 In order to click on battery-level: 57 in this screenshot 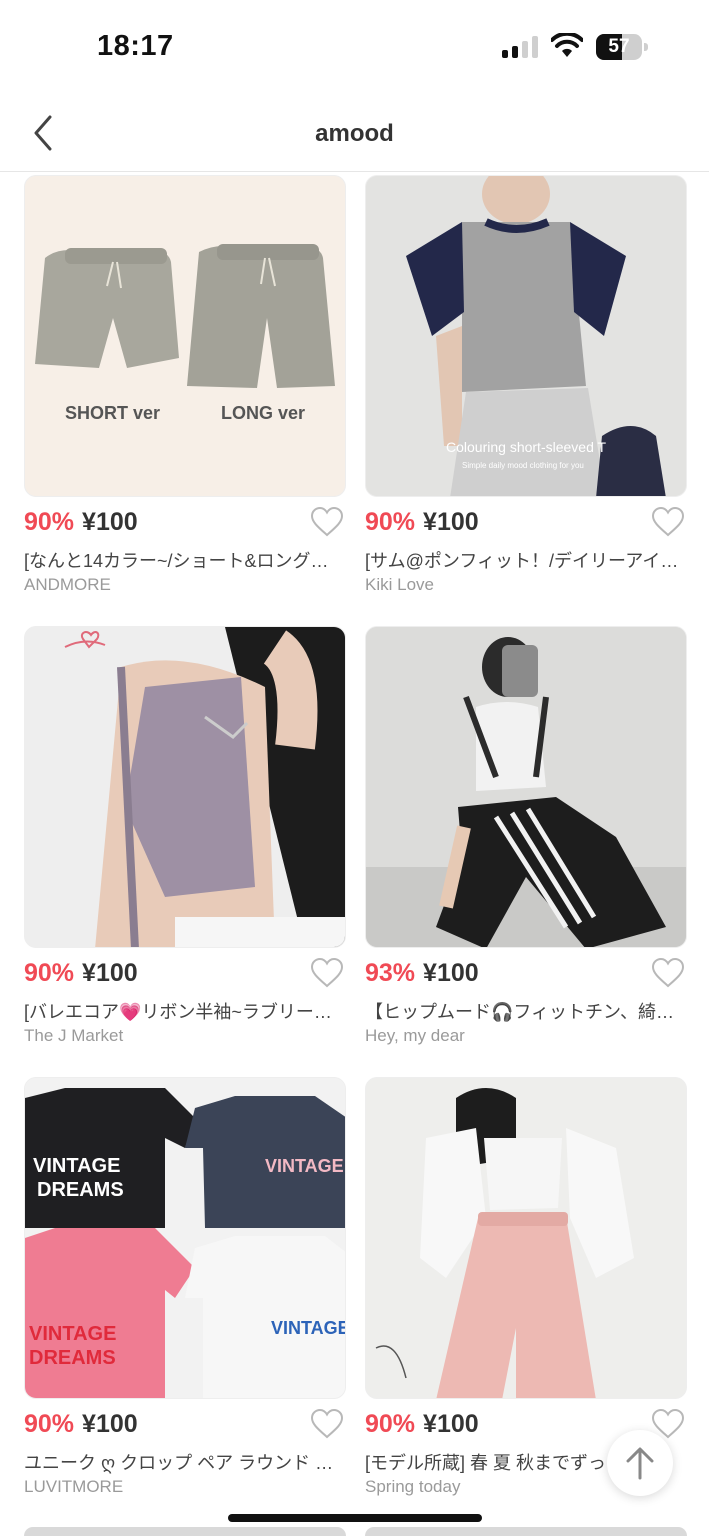, I will do `click(619, 46)`.